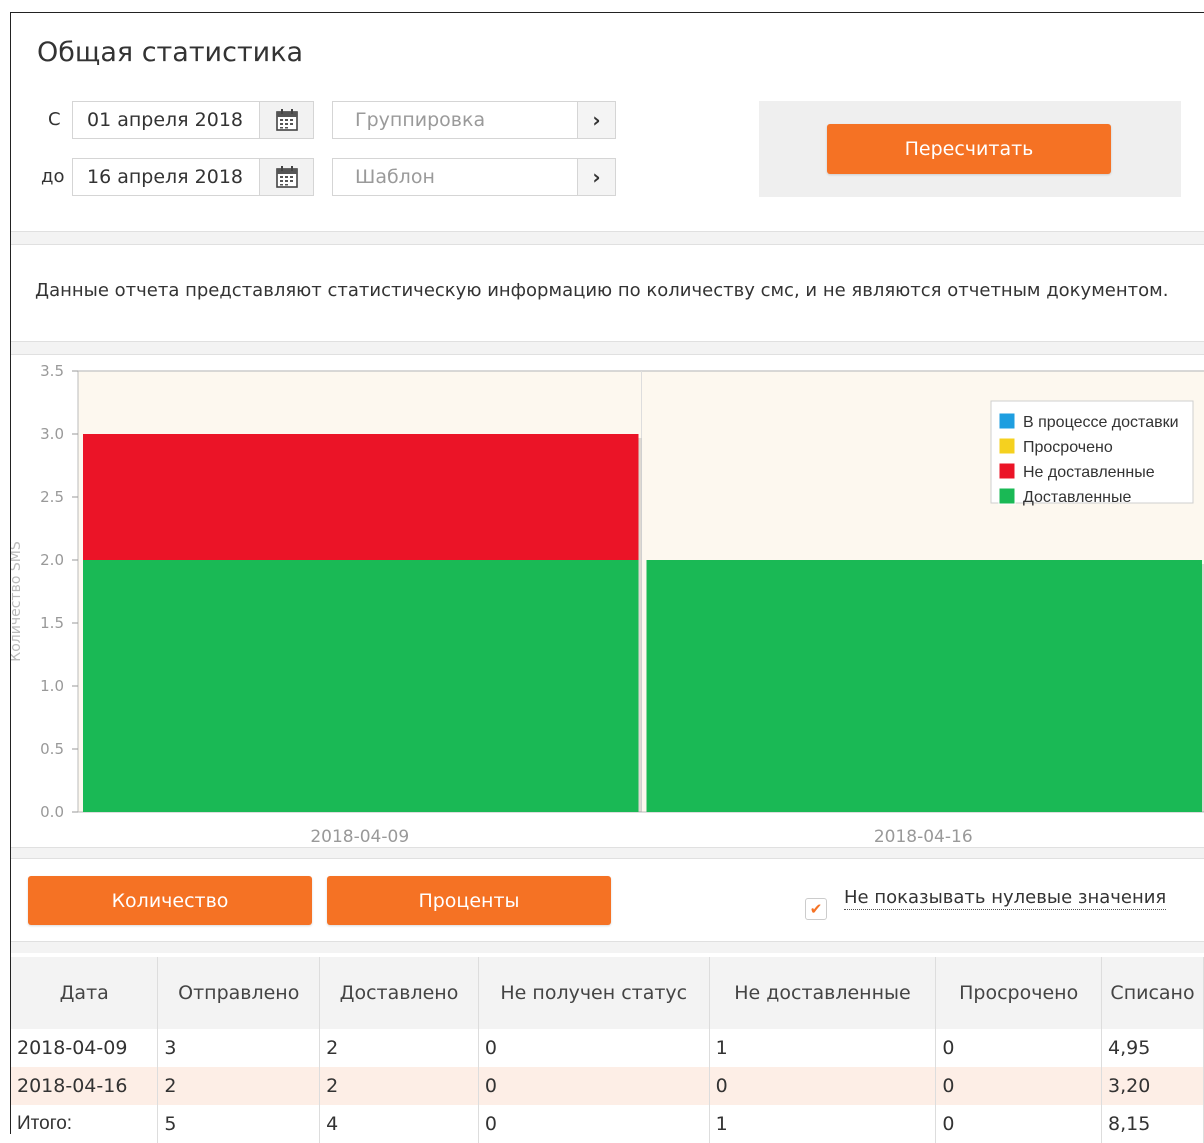 The height and width of the screenshot is (1143, 1204). I want to click on template-select: Шаблон ›, so click(474, 177).